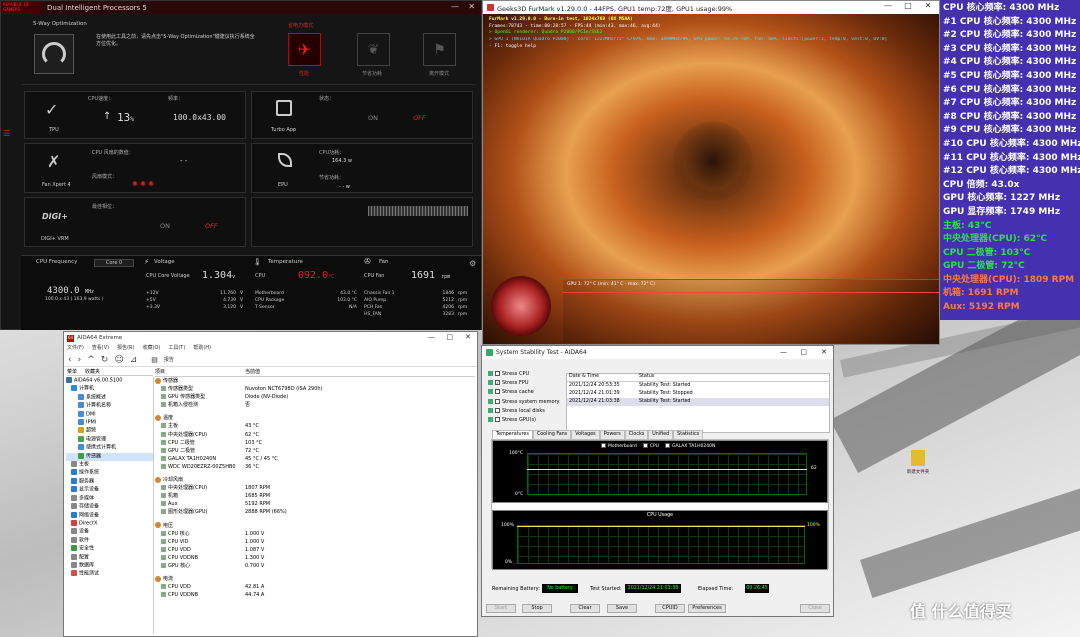 The width and height of the screenshot is (1080, 637). I want to click on table-row: 主板 43 °C, so click(315, 426).